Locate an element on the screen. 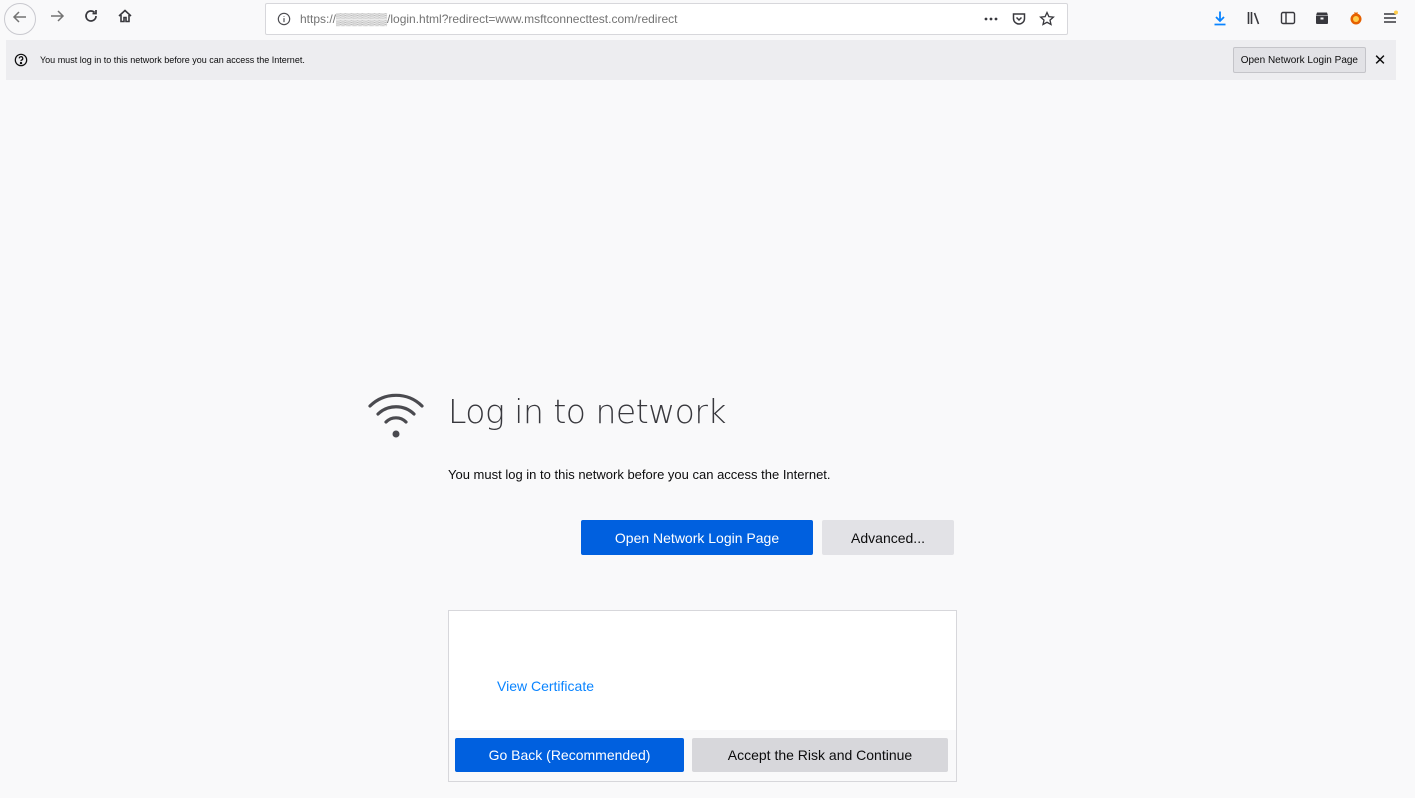 The height and width of the screenshot is (798, 1415). toolbar-right-group is located at coordinates (1305, 18).